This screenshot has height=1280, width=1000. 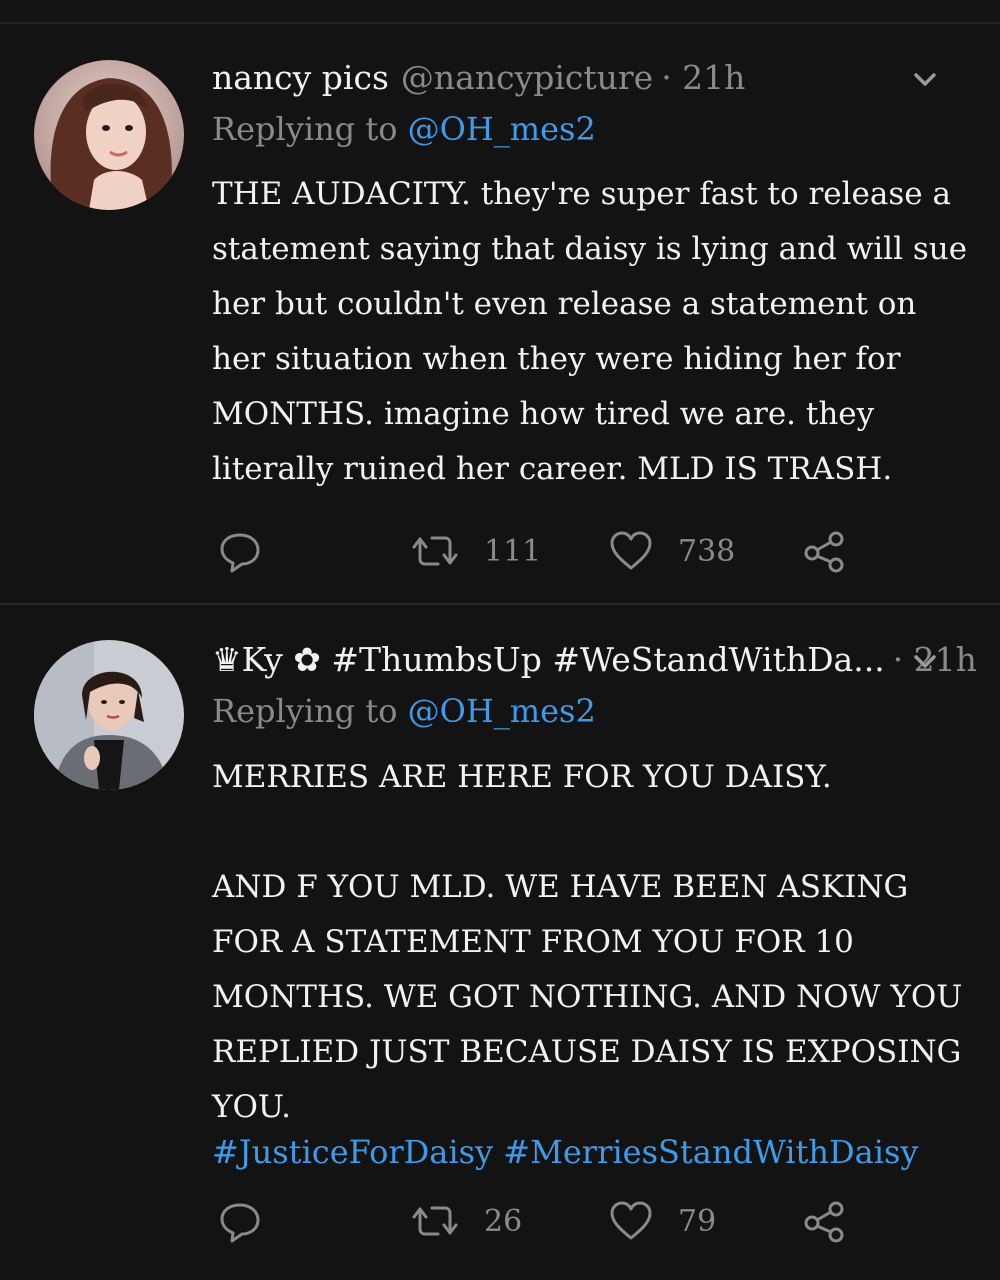 What do you see at coordinates (662, 1221) in the screenshot?
I see `like-button: 79` at bounding box center [662, 1221].